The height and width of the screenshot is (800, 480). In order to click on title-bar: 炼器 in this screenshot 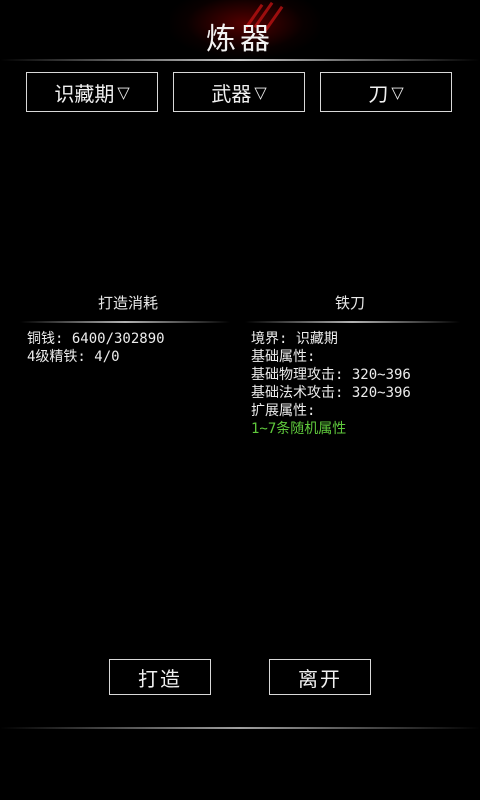, I will do `click(240, 31)`.